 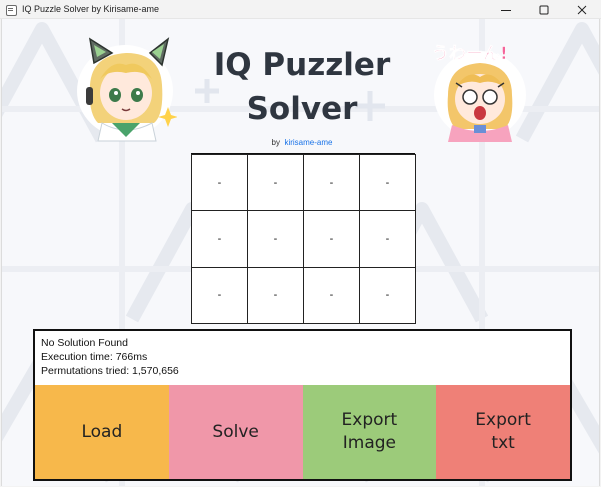 I want to click on load-button: Load, so click(x=102, y=432).